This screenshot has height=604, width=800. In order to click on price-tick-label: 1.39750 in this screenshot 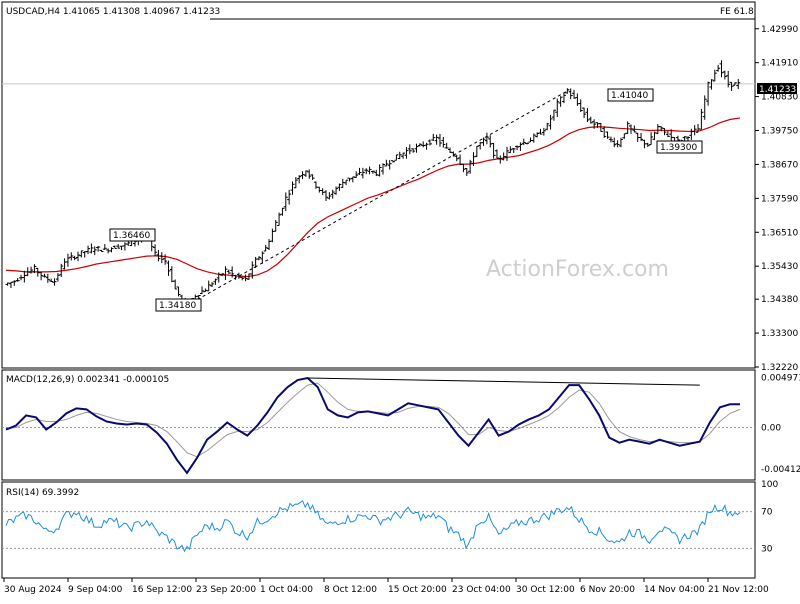, I will do `click(779, 132)`.